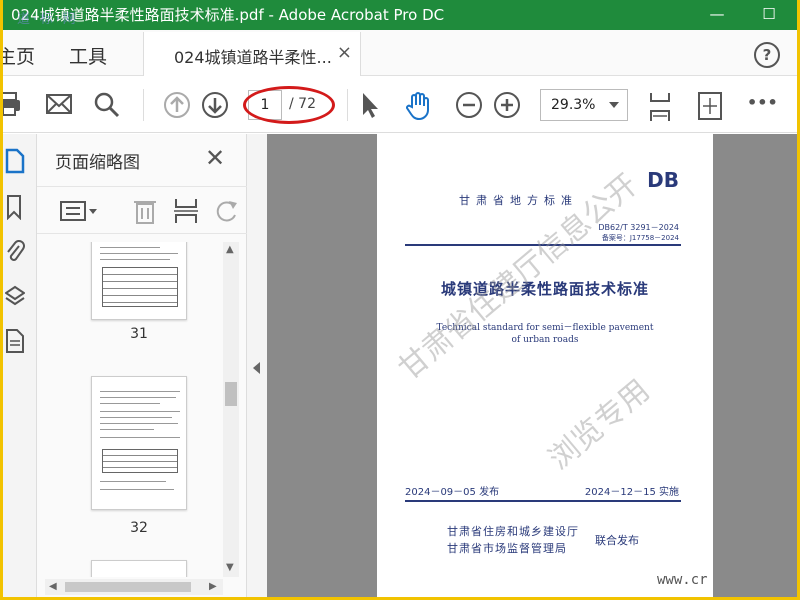 The image size is (800, 600). What do you see at coordinates (663, 180) in the screenshot?
I see `standard-db-label: DB` at bounding box center [663, 180].